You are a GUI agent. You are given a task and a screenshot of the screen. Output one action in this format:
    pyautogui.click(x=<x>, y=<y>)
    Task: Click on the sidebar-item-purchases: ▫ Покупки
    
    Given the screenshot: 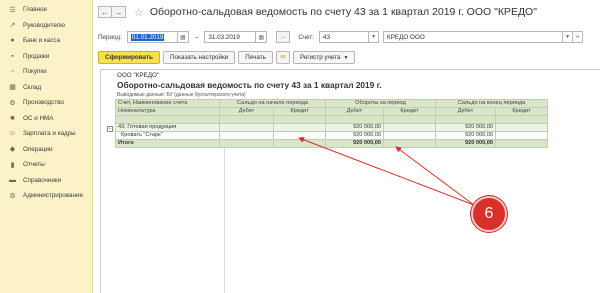 What is the action you would take?
    pyautogui.click(x=46, y=72)
    